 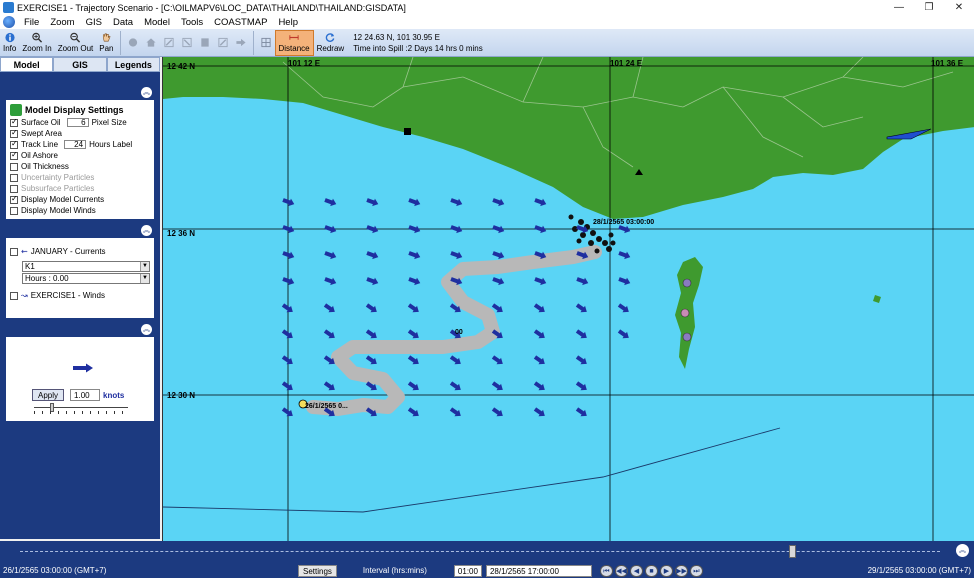 I want to click on zoom-in-button: Zoom In, so click(x=36, y=43).